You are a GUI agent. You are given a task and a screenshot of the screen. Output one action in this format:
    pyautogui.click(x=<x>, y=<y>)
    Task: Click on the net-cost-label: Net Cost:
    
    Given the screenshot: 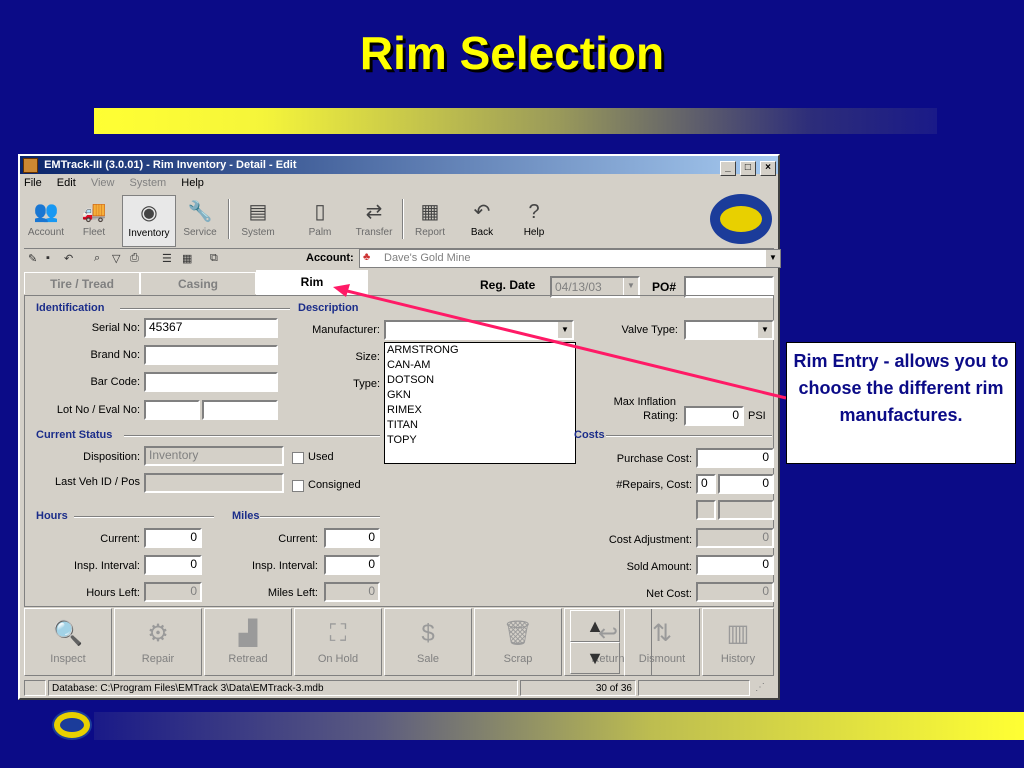 What is the action you would take?
    pyautogui.click(x=669, y=594)
    